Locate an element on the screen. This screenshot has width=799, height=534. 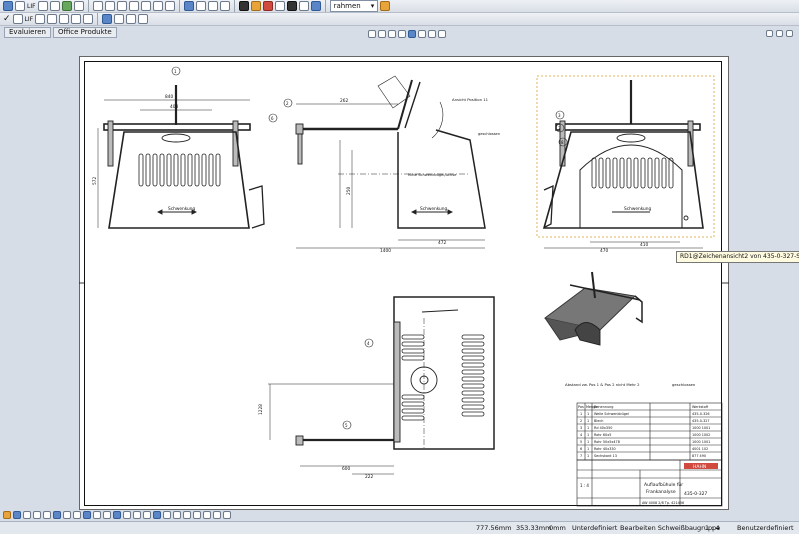
company-logo: HAHN is located at coordinates (699, 467).